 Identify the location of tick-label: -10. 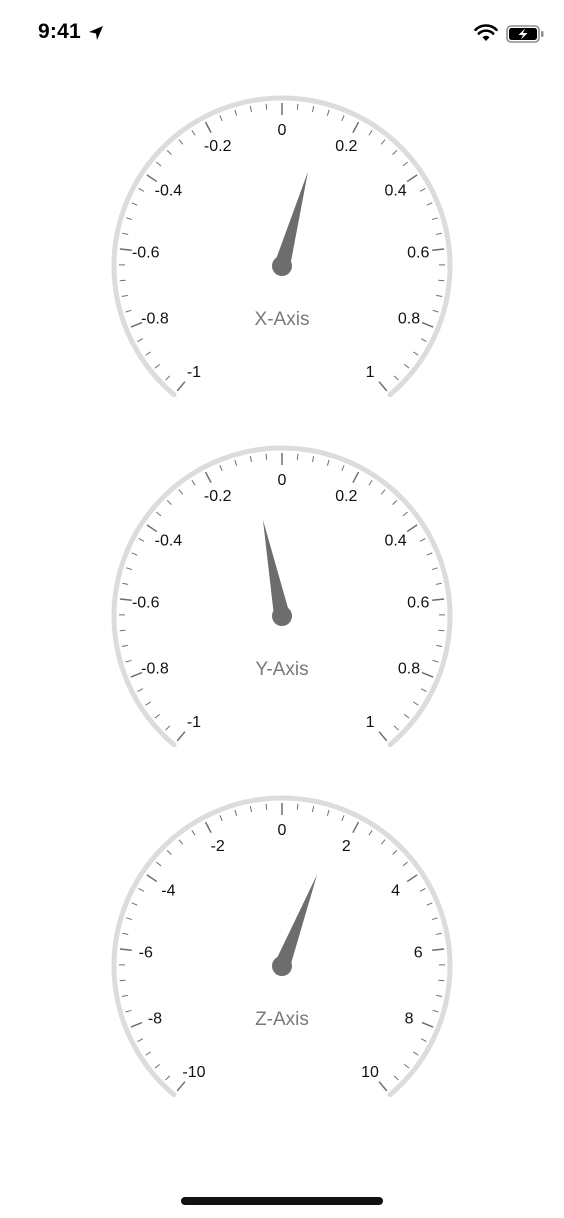
(193, 1072).